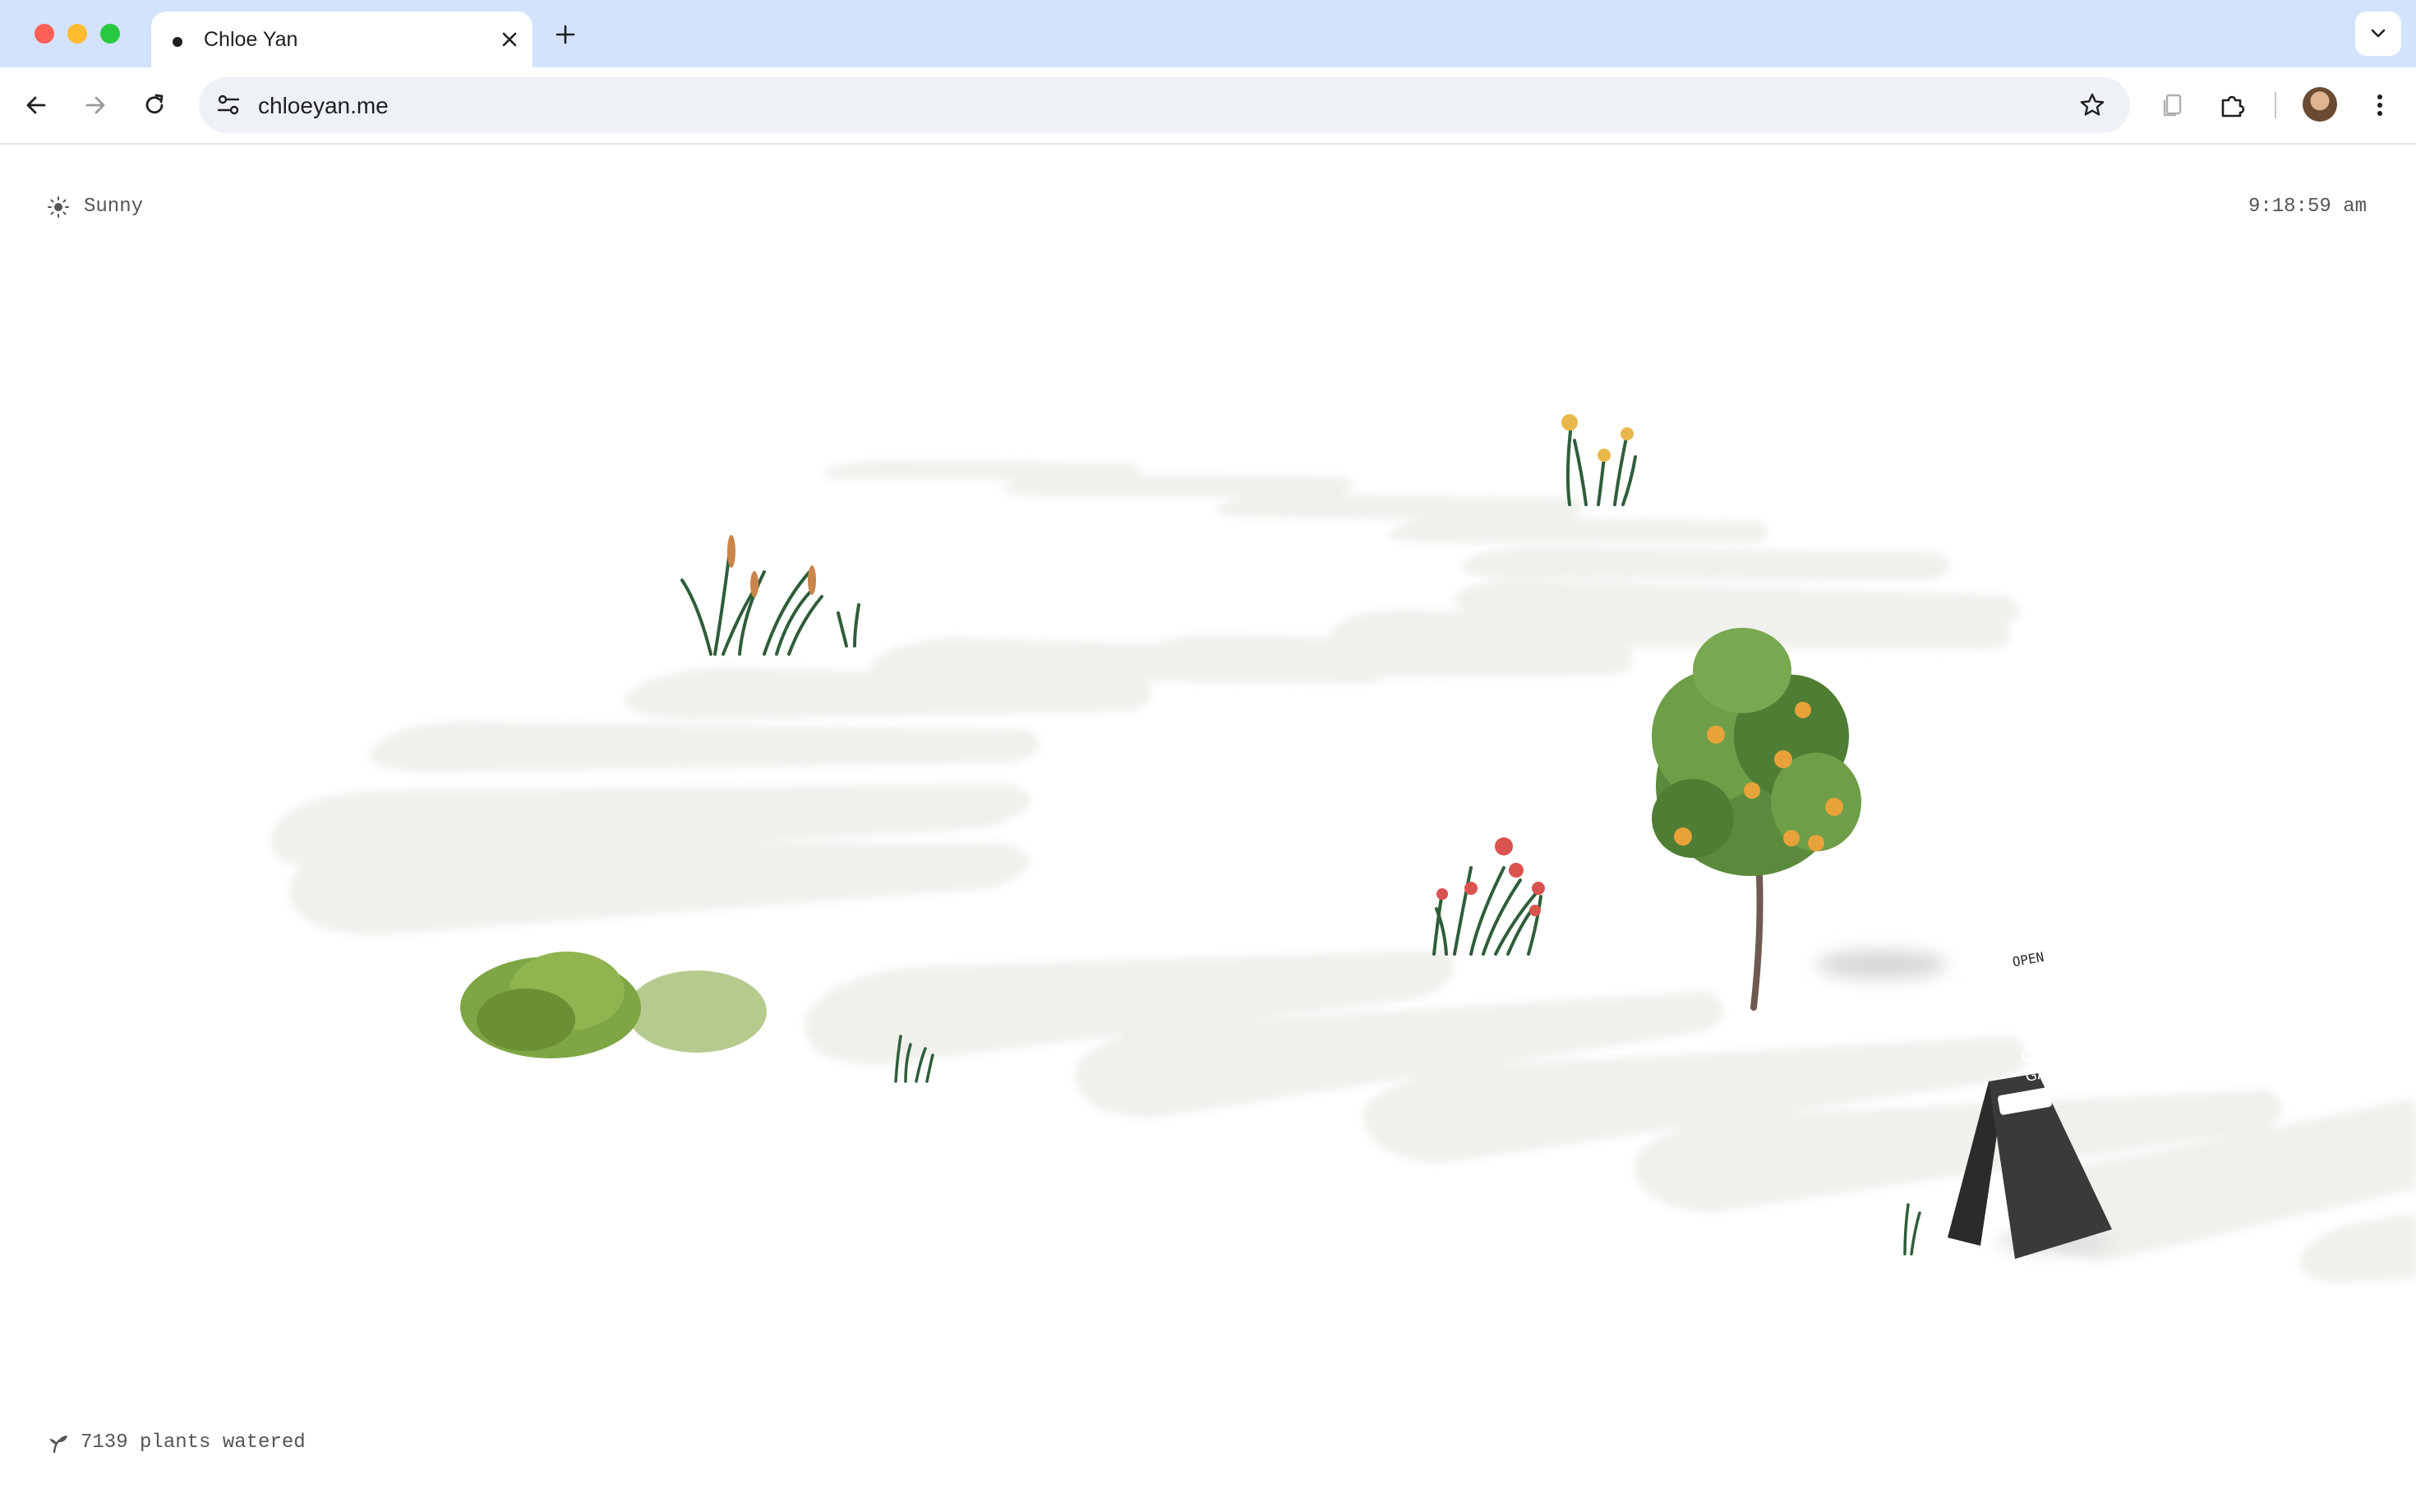 Image resolution: width=2416 pixels, height=1512 pixels. What do you see at coordinates (2231, 106) in the screenshot?
I see `extensions-icon` at bounding box center [2231, 106].